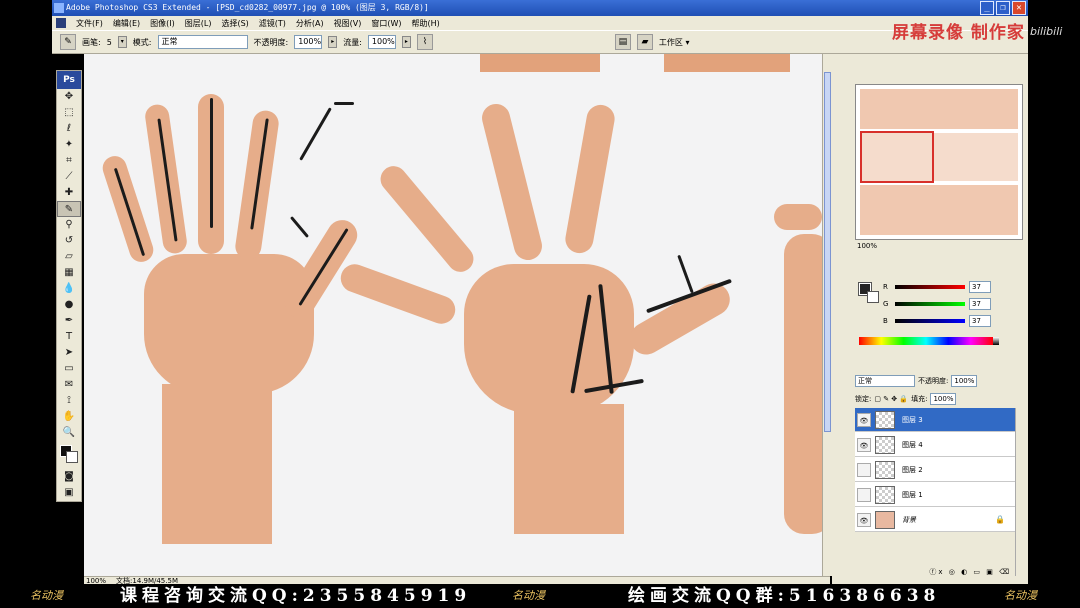  What do you see at coordinates (827, 252) in the screenshot?
I see `scrollbar-thumb` at bounding box center [827, 252].